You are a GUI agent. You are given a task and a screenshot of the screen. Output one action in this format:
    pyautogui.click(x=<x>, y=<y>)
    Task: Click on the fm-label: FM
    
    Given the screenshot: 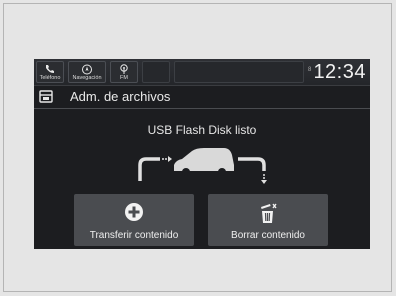 What is the action you would take?
    pyautogui.click(x=124, y=78)
    